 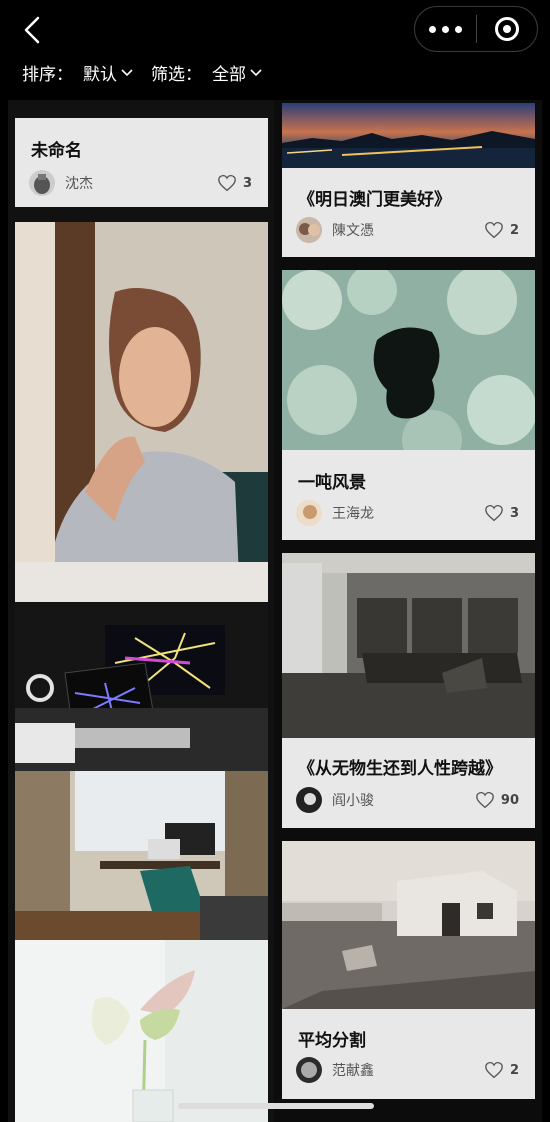 I want to click on filter-dropdown: 全部, so click(x=229, y=72).